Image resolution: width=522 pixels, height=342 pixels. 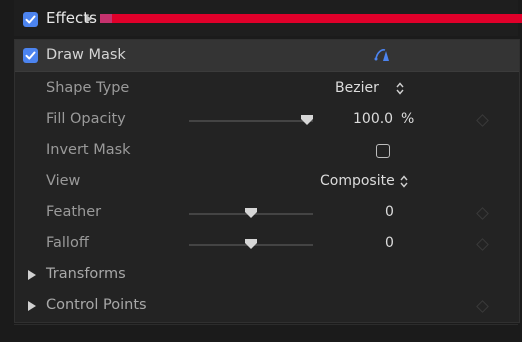 I want to click on bezier-mask-tool-icon, so click(x=383, y=57).